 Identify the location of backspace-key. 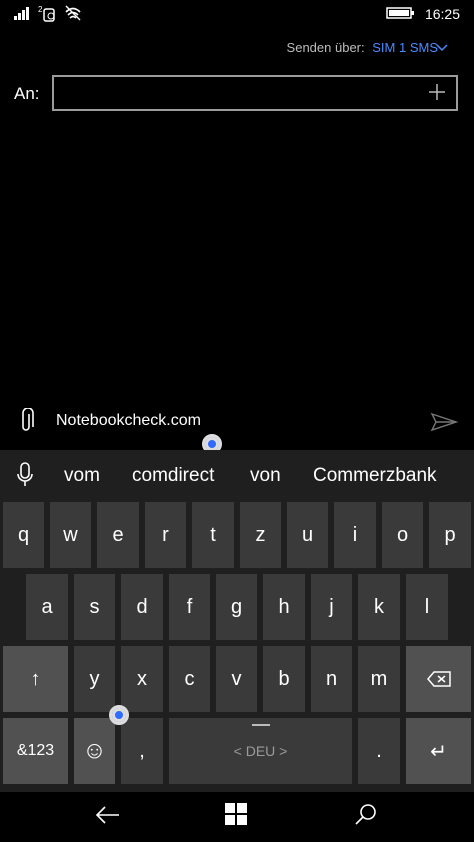
(438, 679).